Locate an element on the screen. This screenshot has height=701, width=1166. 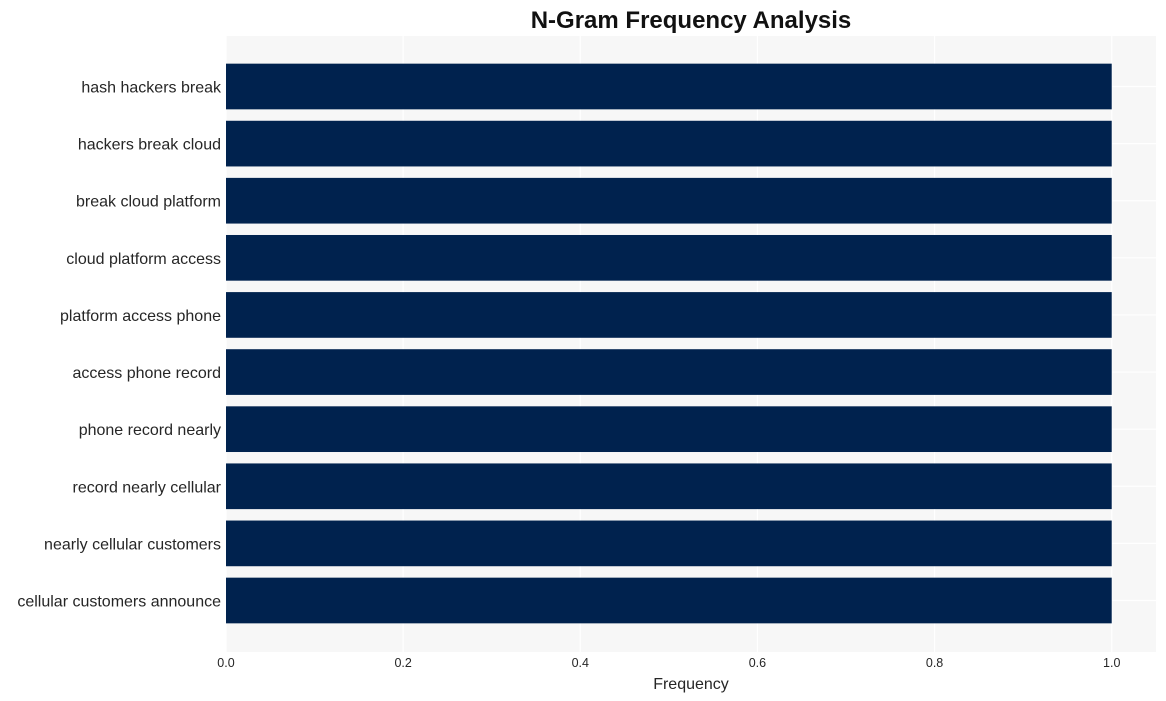
y-tick-label: phone record nearly is located at coordinates (150, 430).